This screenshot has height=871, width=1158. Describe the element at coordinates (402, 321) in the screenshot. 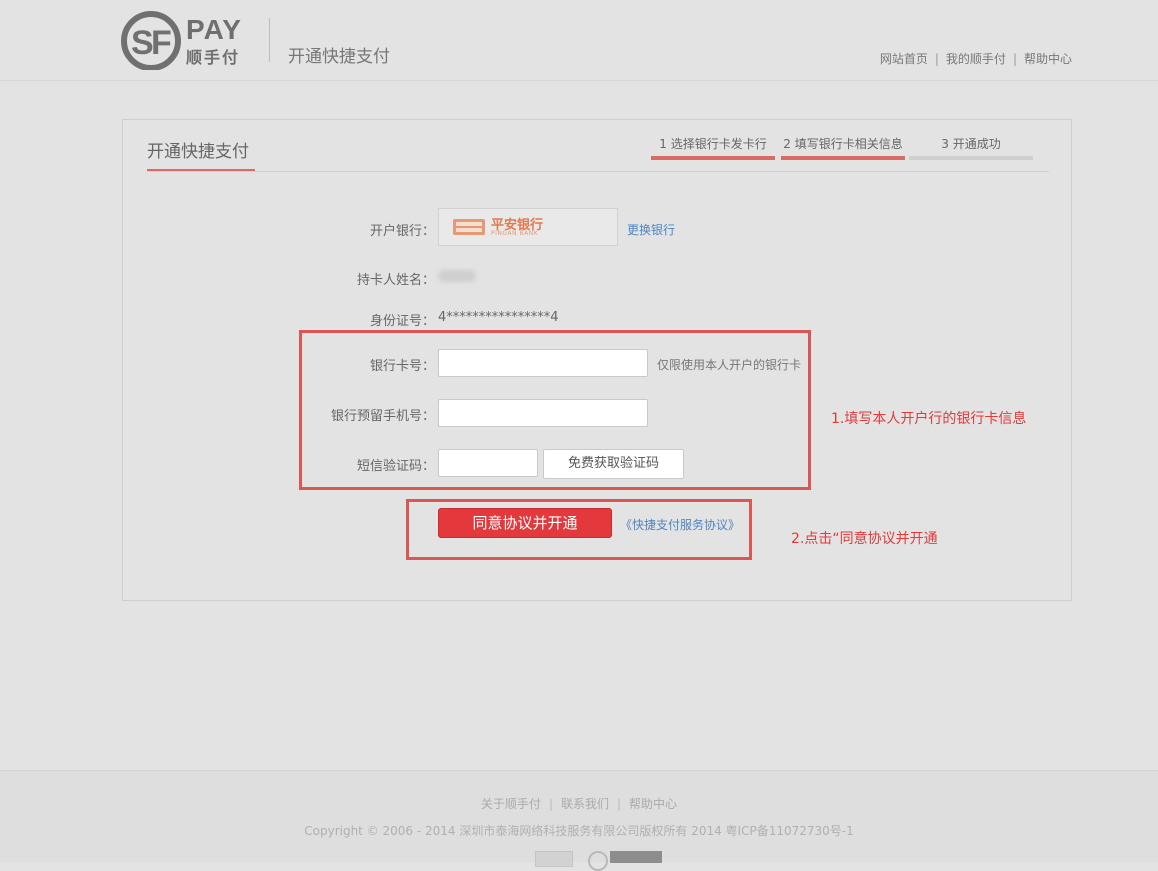

I see `id-number-label: 身份证号：` at that location.